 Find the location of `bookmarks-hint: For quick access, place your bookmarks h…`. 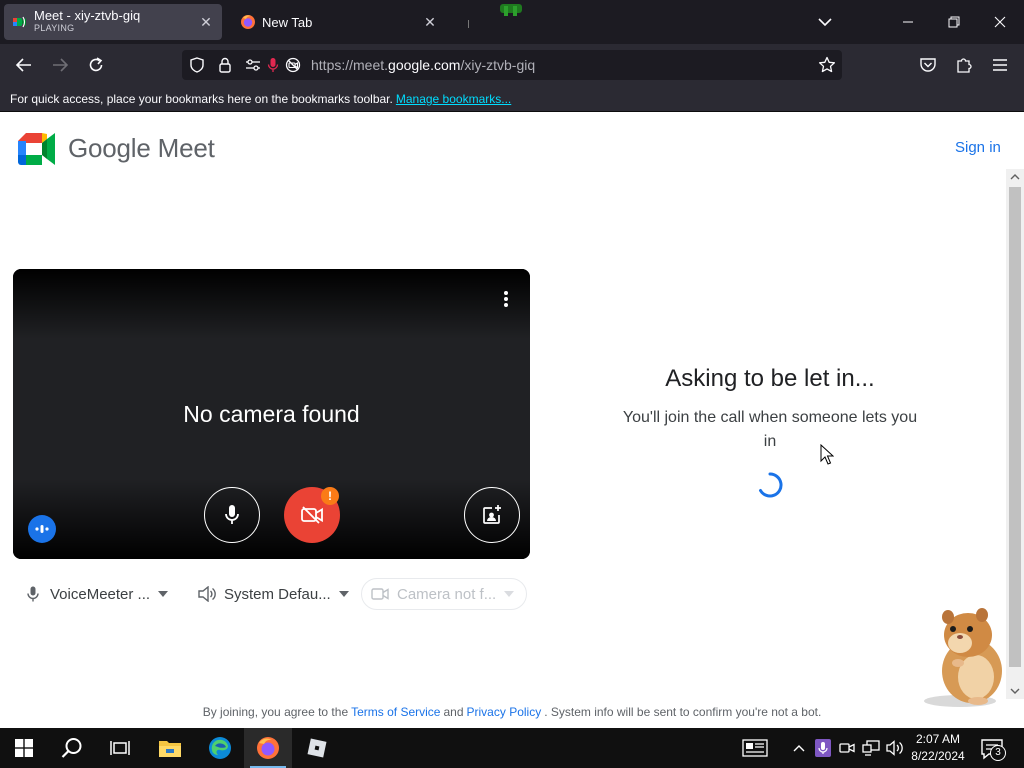

bookmarks-hint: For quick access, place your bookmarks h… is located at coordinates (201, 99).